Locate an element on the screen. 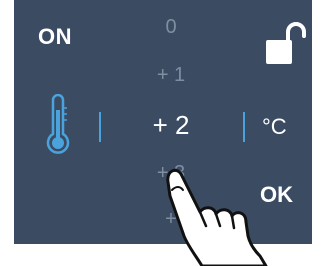 This screenshot has width=323, height=266. thermometer-icon is located at coordinates (58, 124).